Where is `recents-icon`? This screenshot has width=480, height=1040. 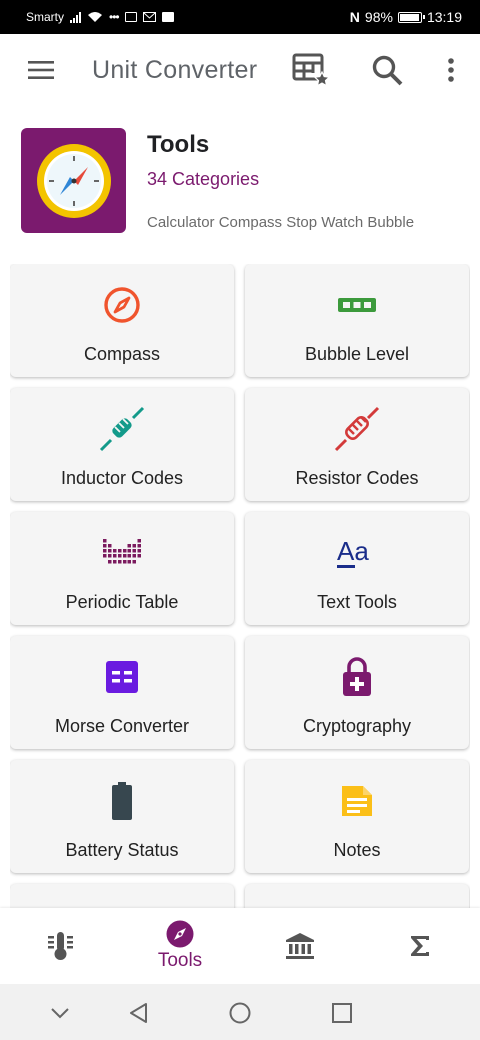
recents-icon is located at coordinates (342, 1013).